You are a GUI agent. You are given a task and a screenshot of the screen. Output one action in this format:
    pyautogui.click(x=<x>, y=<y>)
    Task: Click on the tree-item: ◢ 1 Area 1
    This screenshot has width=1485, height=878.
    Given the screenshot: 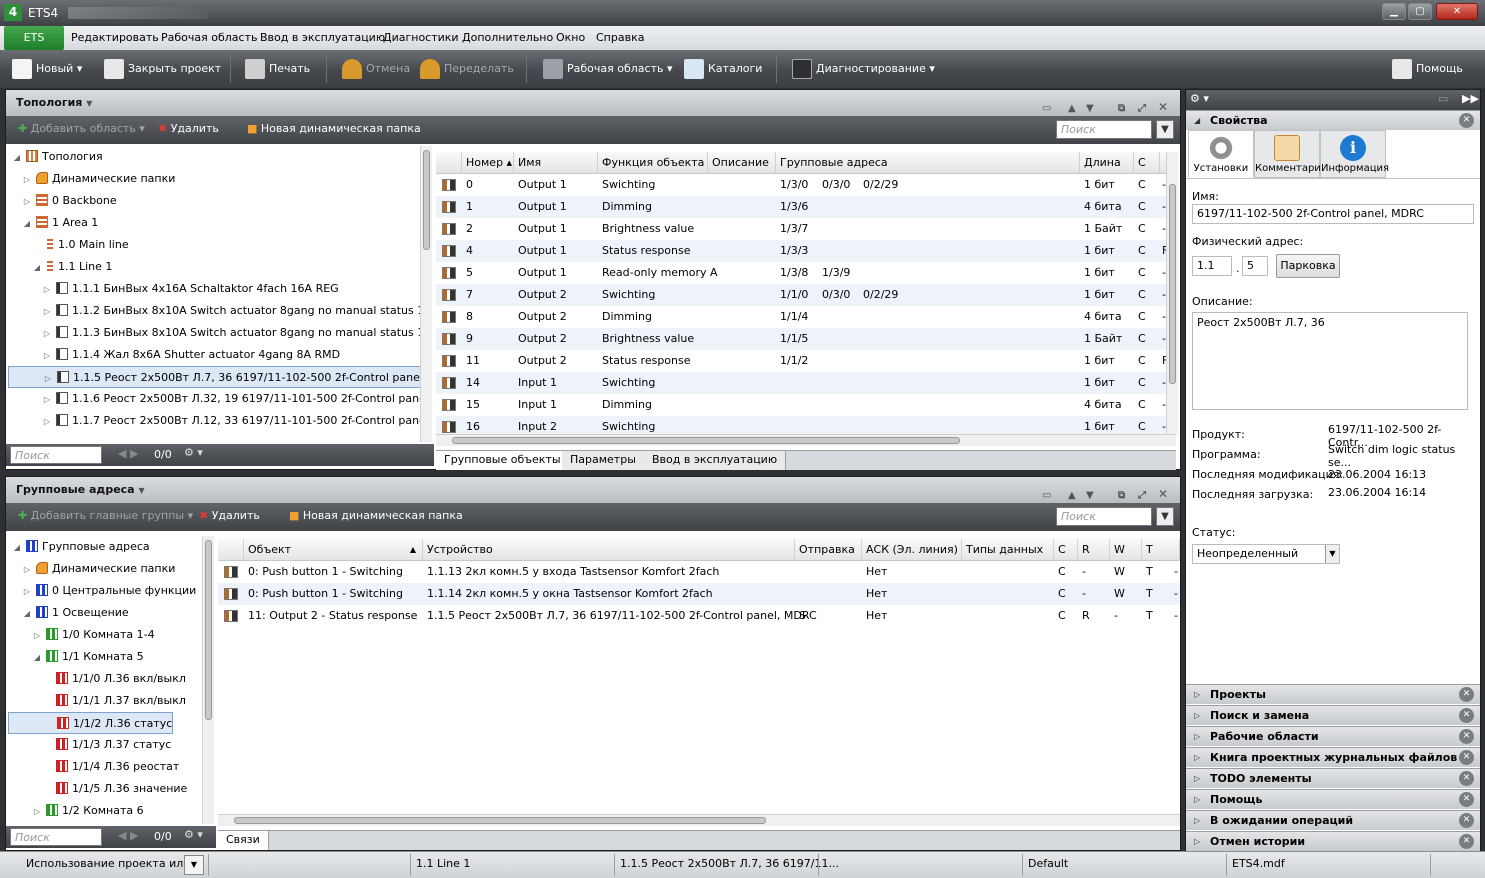 What is the action you would take?
    pyautogui.click(x=53, y=223)
    